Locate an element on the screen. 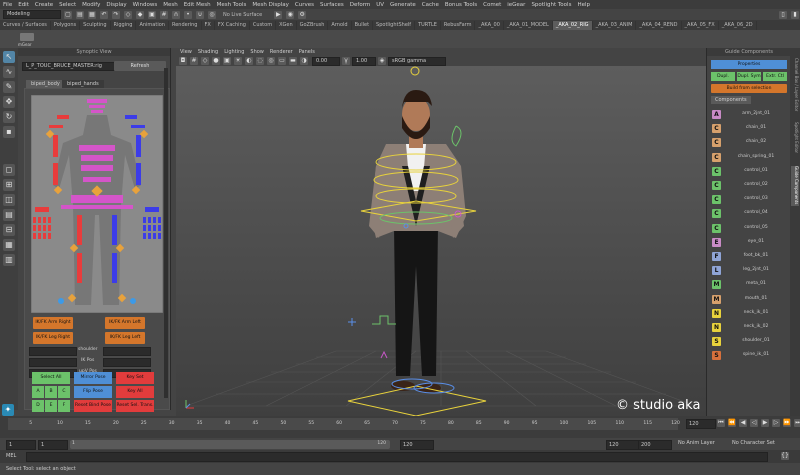 The width and height of the screenshot is (800, 475). select-a-button: A is located at coordinates (38, 392).